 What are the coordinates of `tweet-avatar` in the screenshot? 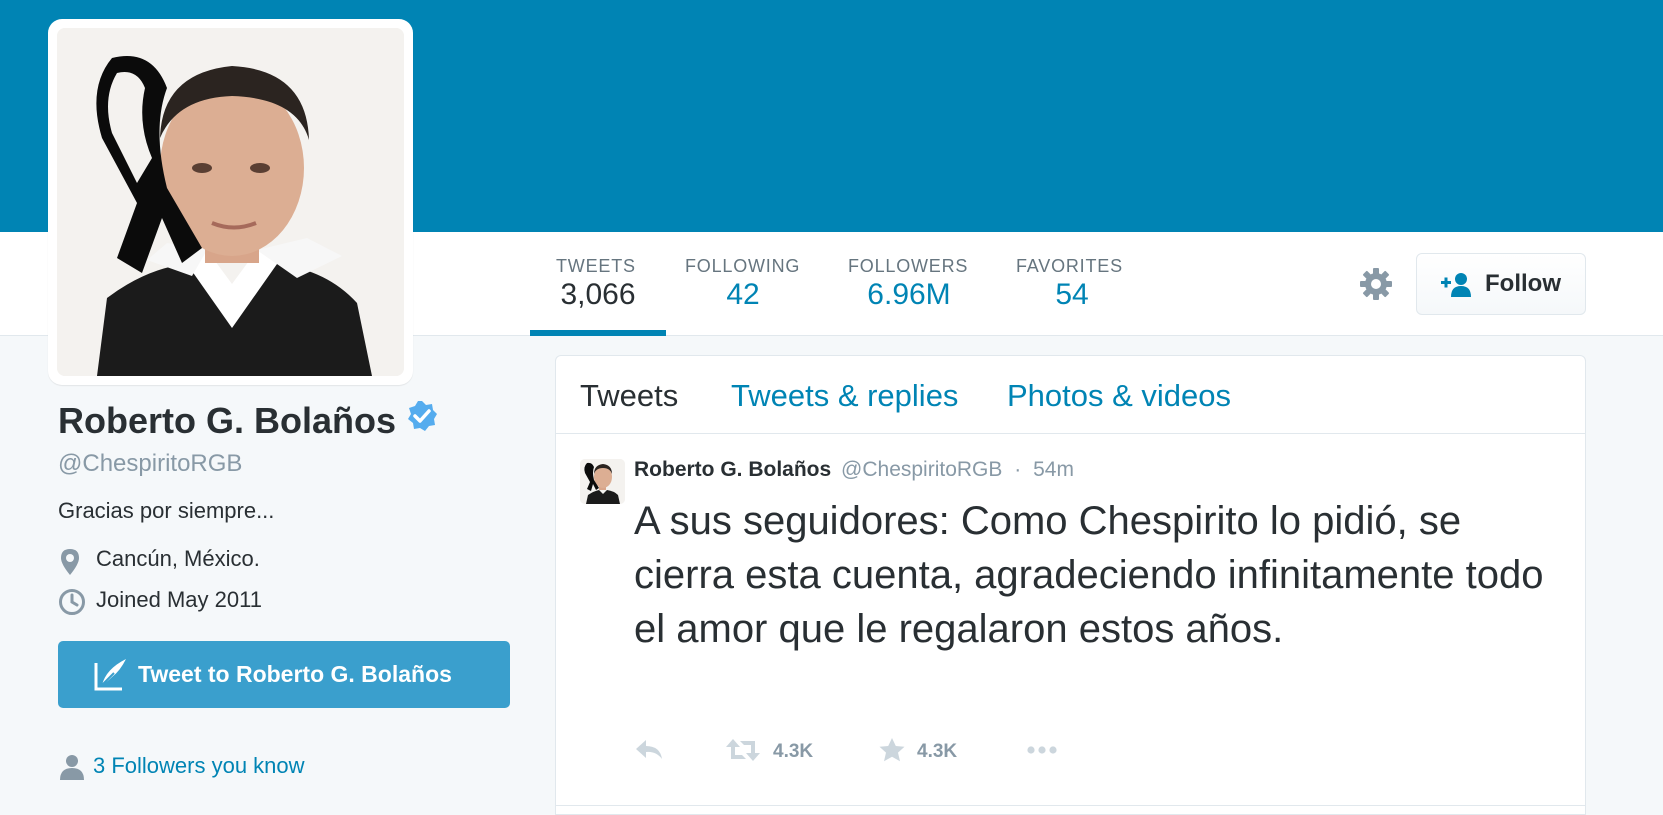 It's located at (602, 481).